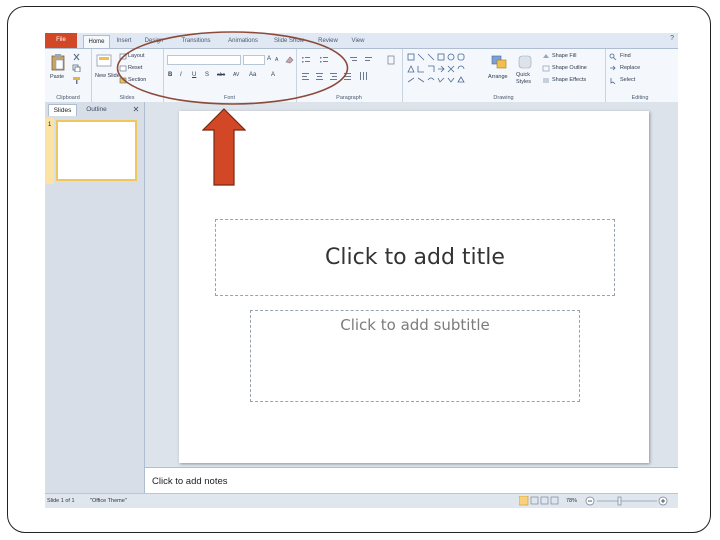  Describe the element at coordinates (569, 80) in the screenshot. I see `shape-effects-button: Shape Effects` at that location.